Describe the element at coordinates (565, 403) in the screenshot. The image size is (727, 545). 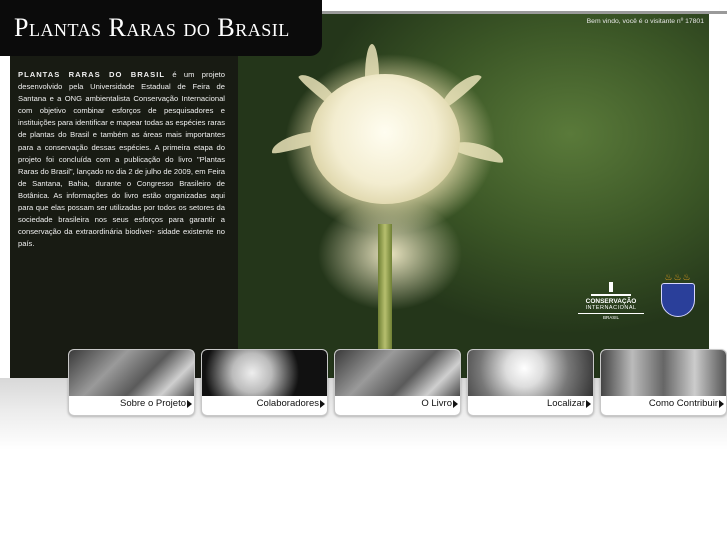
I see `nav-label: Localizar` at that location.